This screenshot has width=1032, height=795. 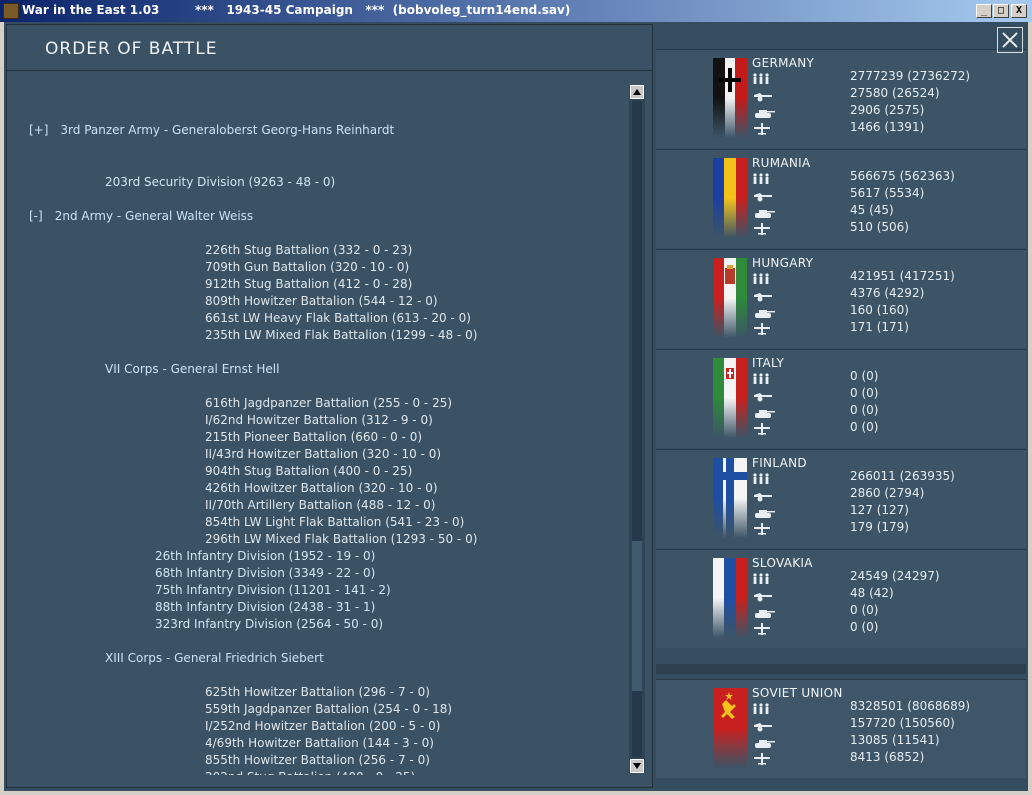 I want to click on division-row: 68th Infantry Division (3349 - 22 - 0), so click(x=265, y=574).